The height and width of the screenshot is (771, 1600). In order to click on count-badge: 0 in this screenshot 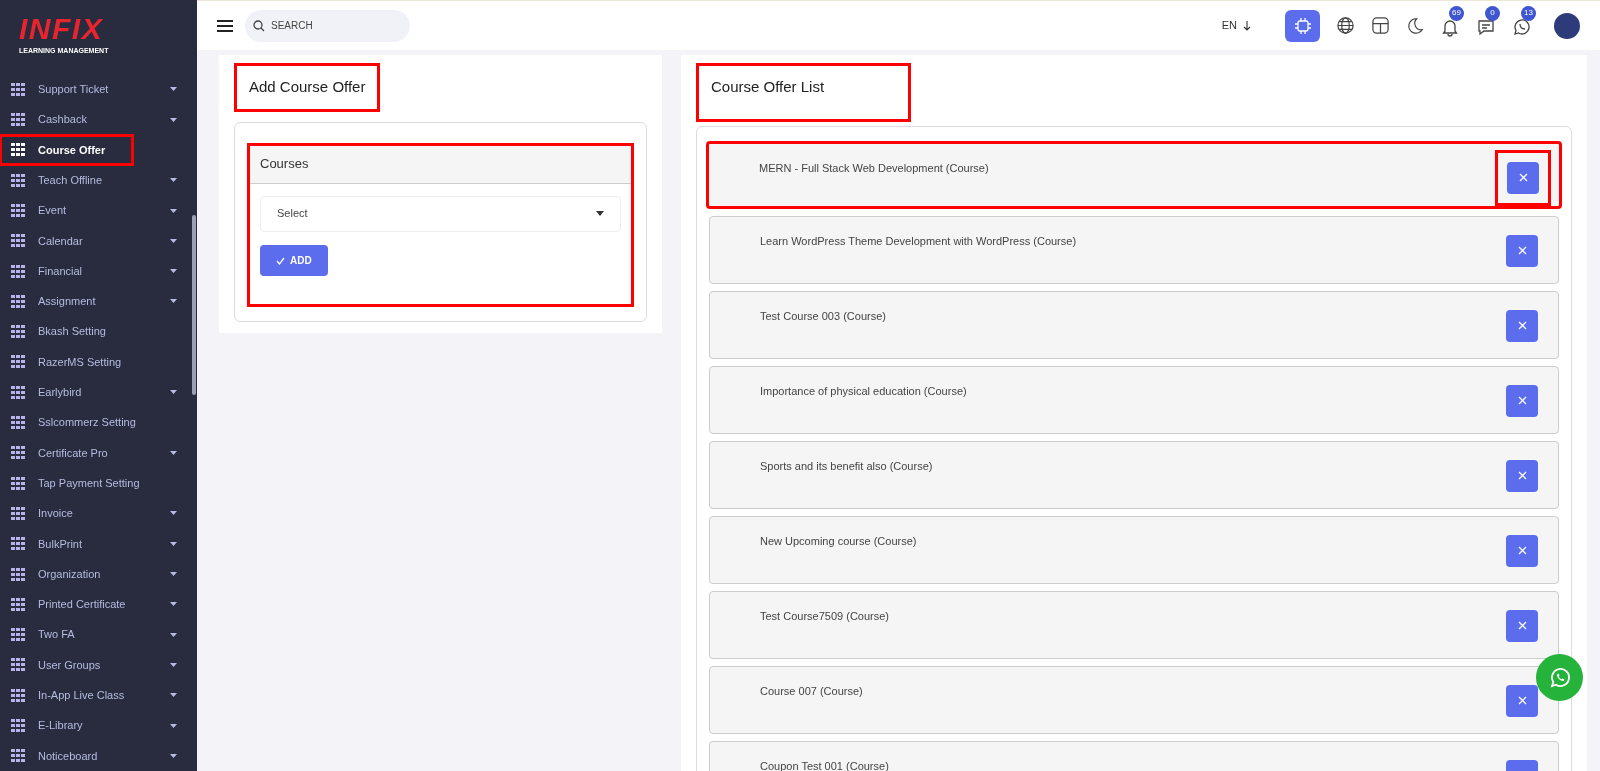, I will do `click(1492, 13)`.